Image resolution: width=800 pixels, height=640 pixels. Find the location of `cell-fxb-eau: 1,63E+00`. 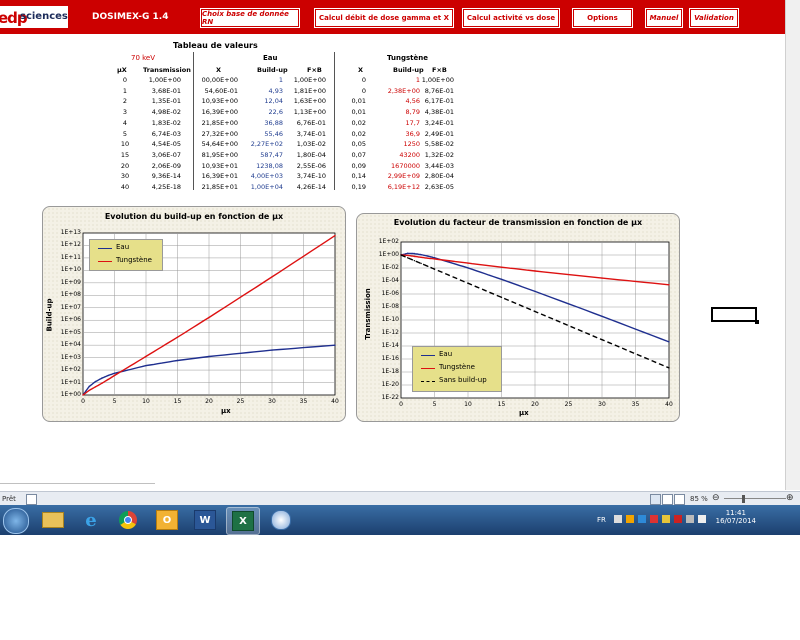

cell-fxb-eau: 1,63E+00 is located at coordinates (308, 101).